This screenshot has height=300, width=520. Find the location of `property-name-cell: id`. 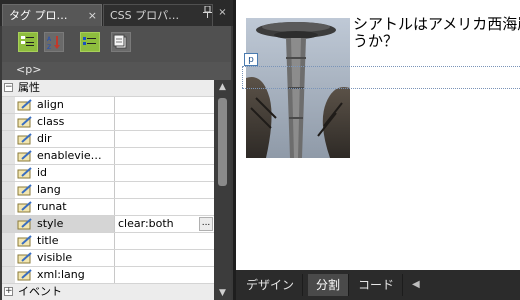

property-name-cell: id is located at coordinates (65, 173).